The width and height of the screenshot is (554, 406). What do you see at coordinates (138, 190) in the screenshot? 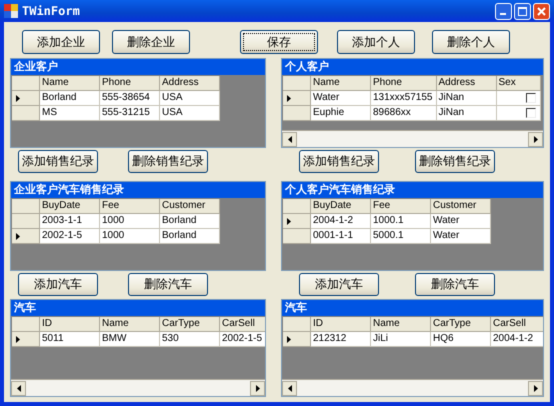
I see `panel-title: 企业客户汽车销售纪录` at bounding box center [138, 190].